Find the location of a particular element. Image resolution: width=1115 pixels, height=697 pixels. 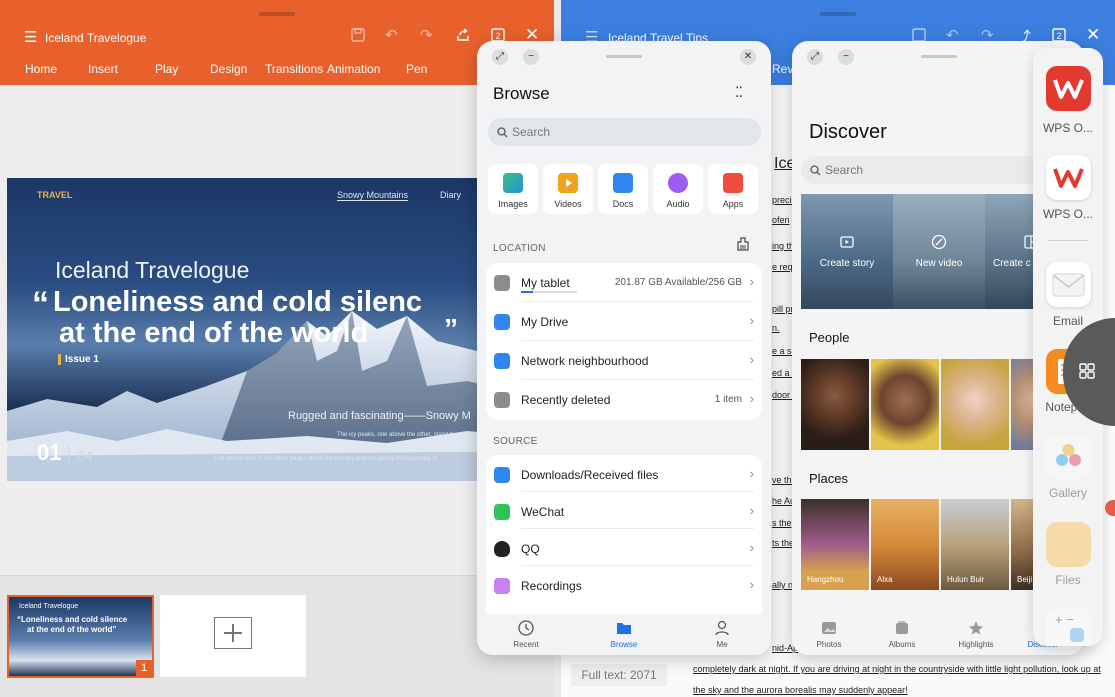

tablet-icon is located at coordinates (502, 283).